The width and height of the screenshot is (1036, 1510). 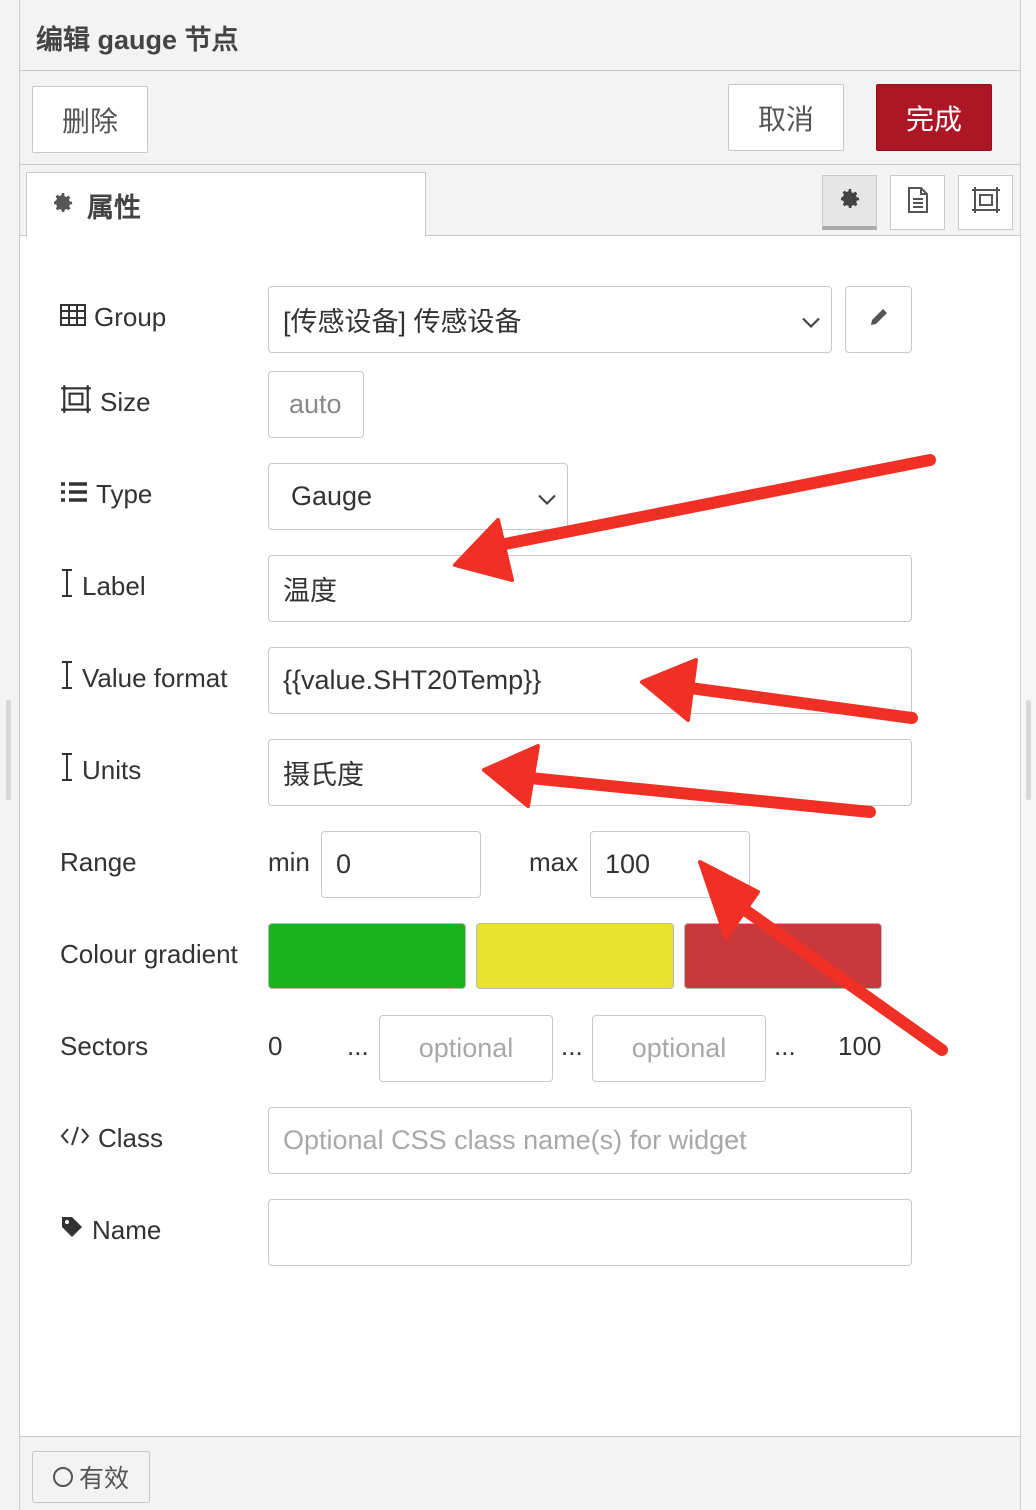 I want to click on delete-button: 删除, so click(x=90, y=119).